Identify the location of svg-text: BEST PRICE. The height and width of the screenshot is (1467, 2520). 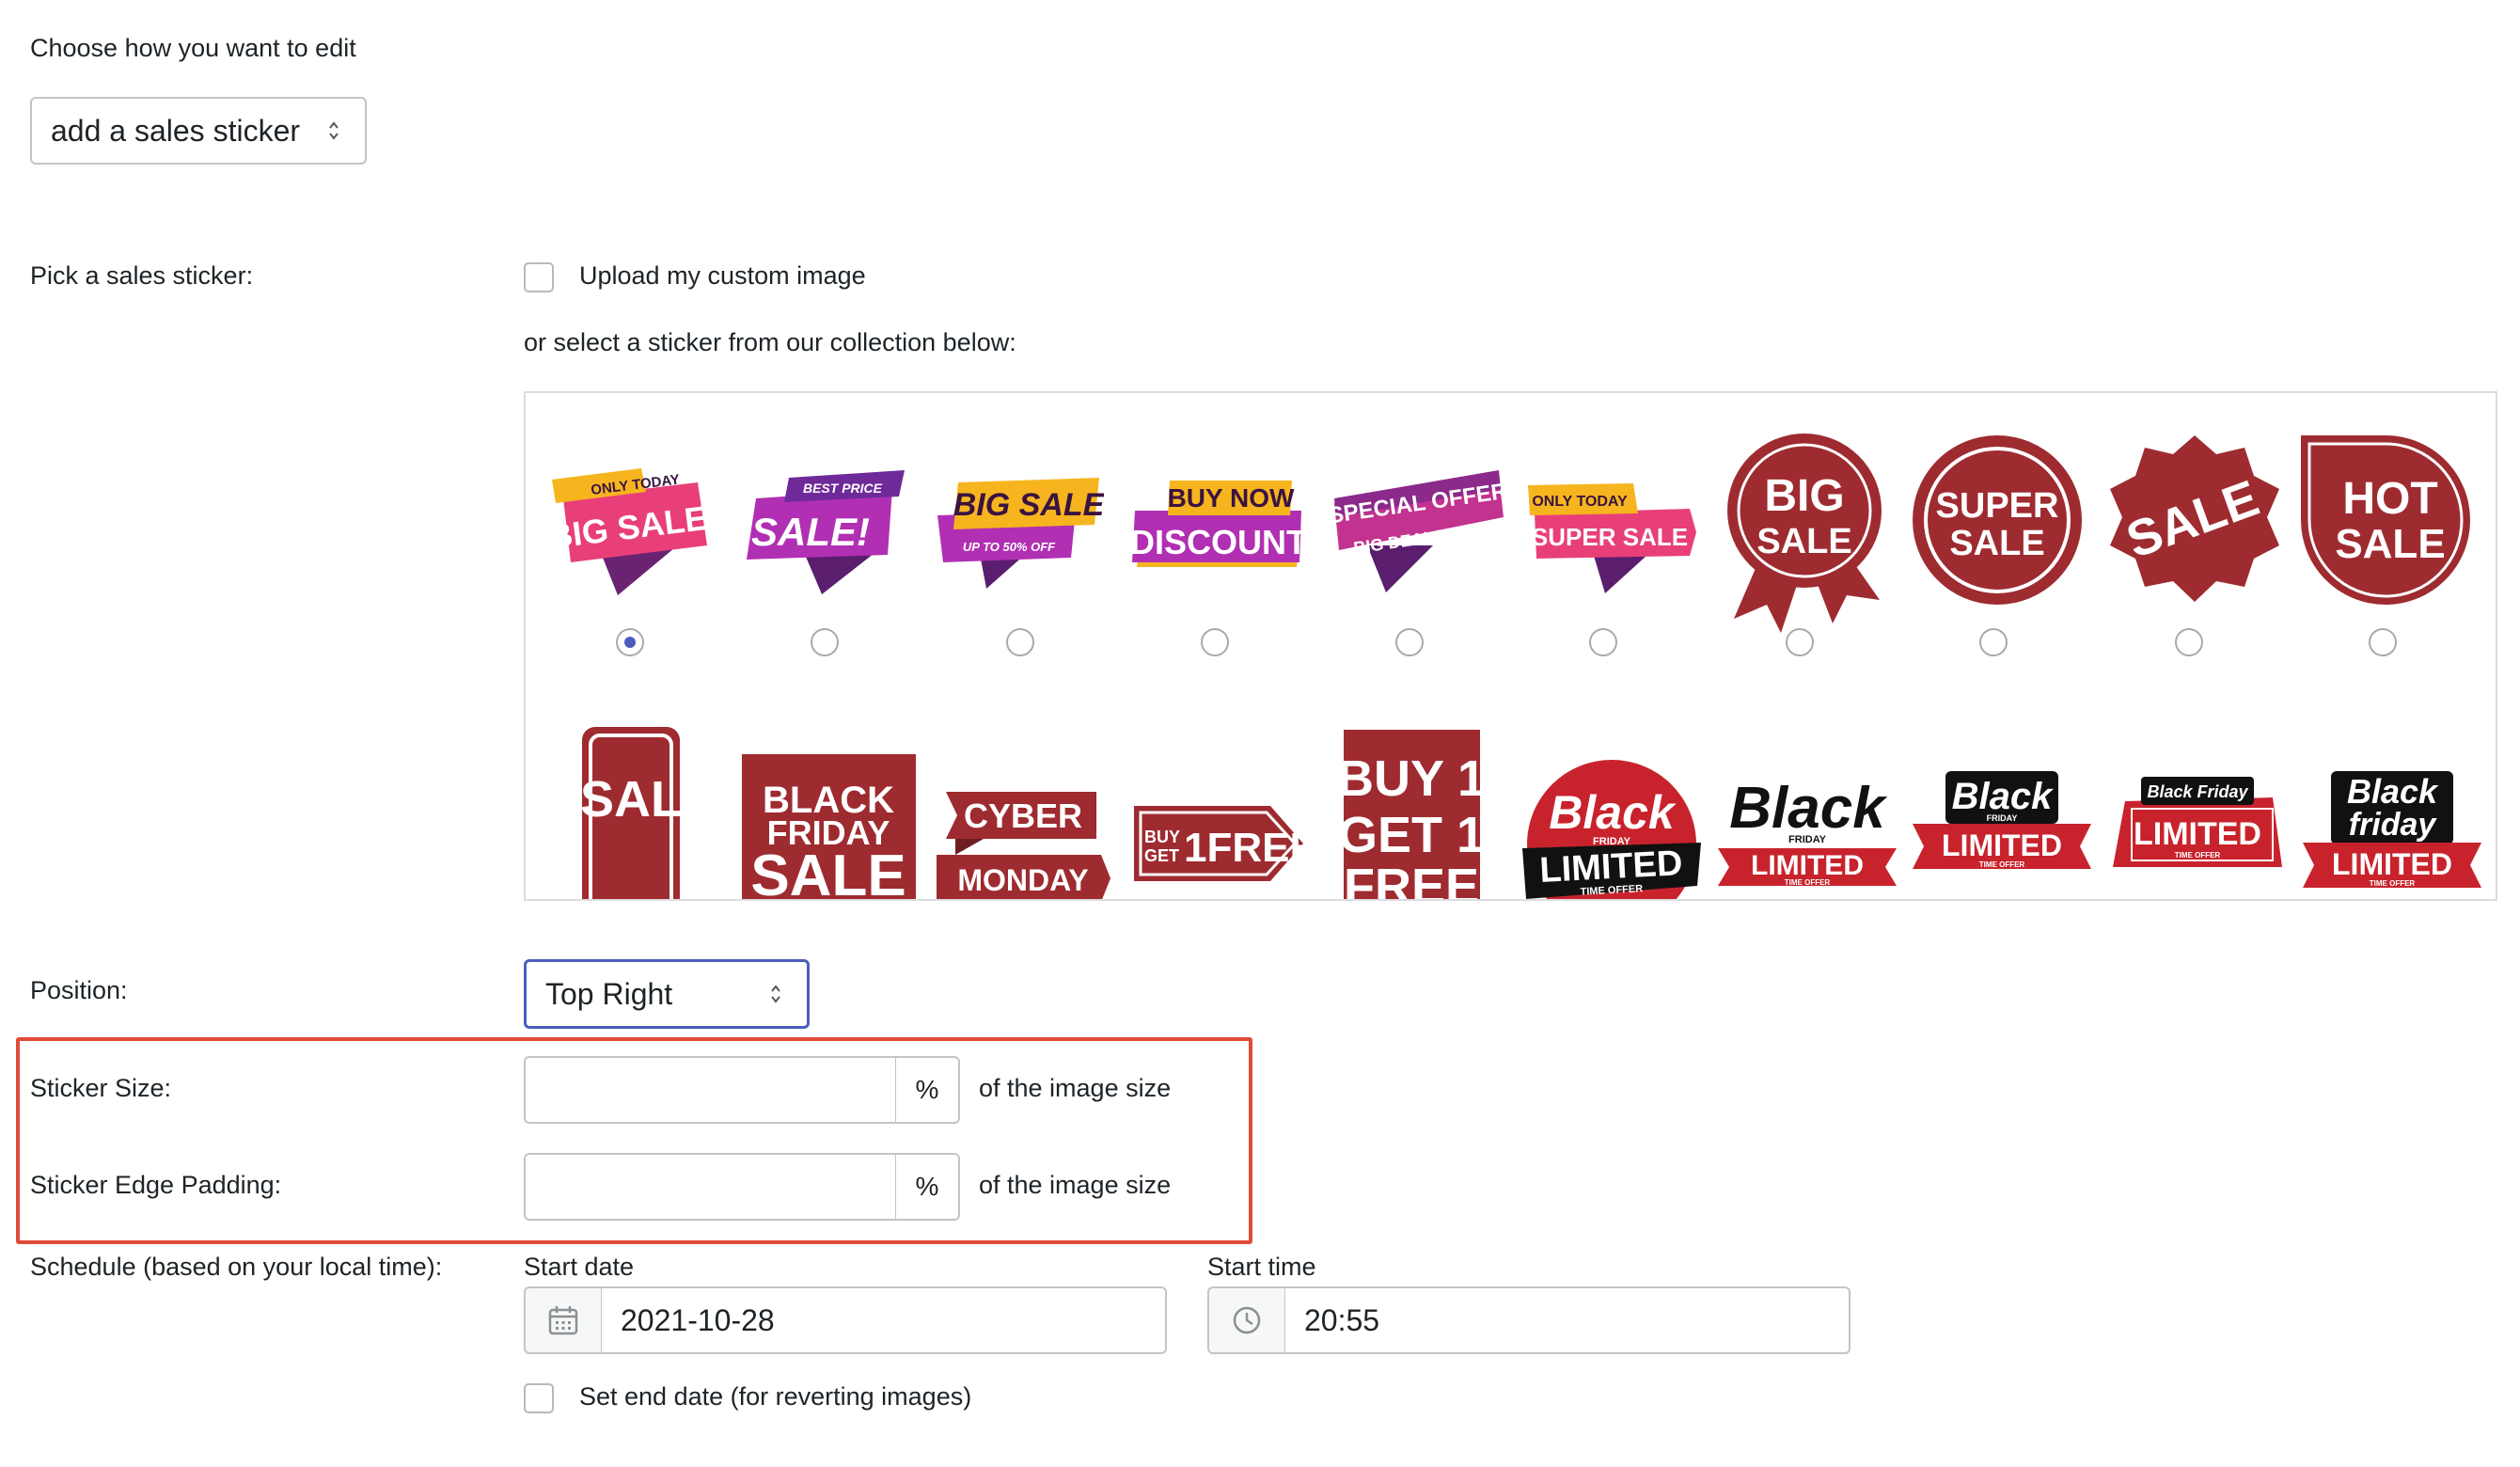
(843, 488).